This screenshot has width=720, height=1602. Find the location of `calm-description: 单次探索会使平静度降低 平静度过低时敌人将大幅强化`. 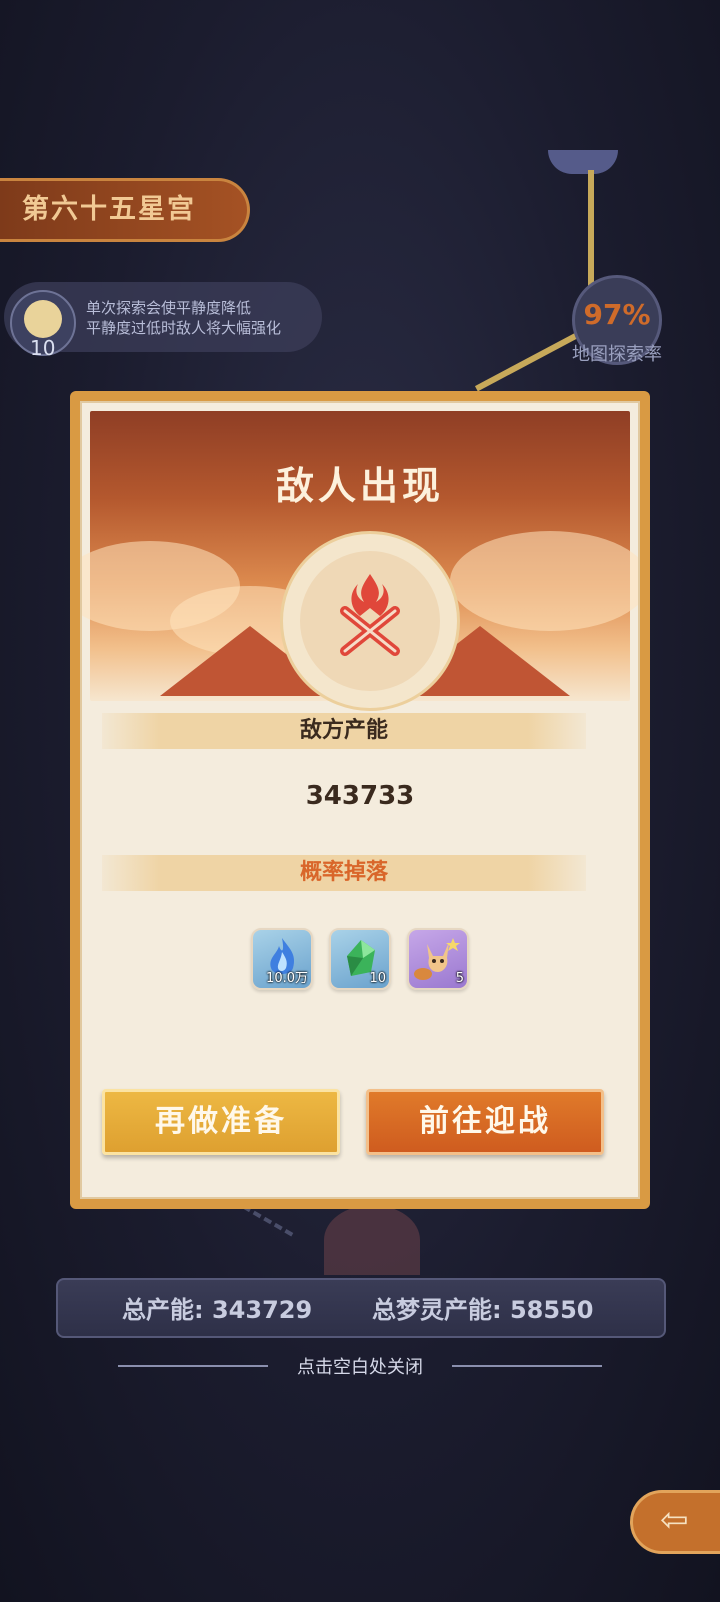

calm-description: 单次探索会使平静度降低 平静度过低时敌人将大幅强化 is located at coordinates (183, 318).